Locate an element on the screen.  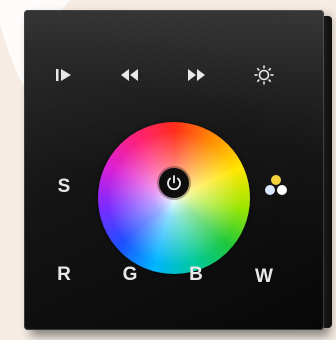
play-pause-icon is located at coordinates (63, 75).